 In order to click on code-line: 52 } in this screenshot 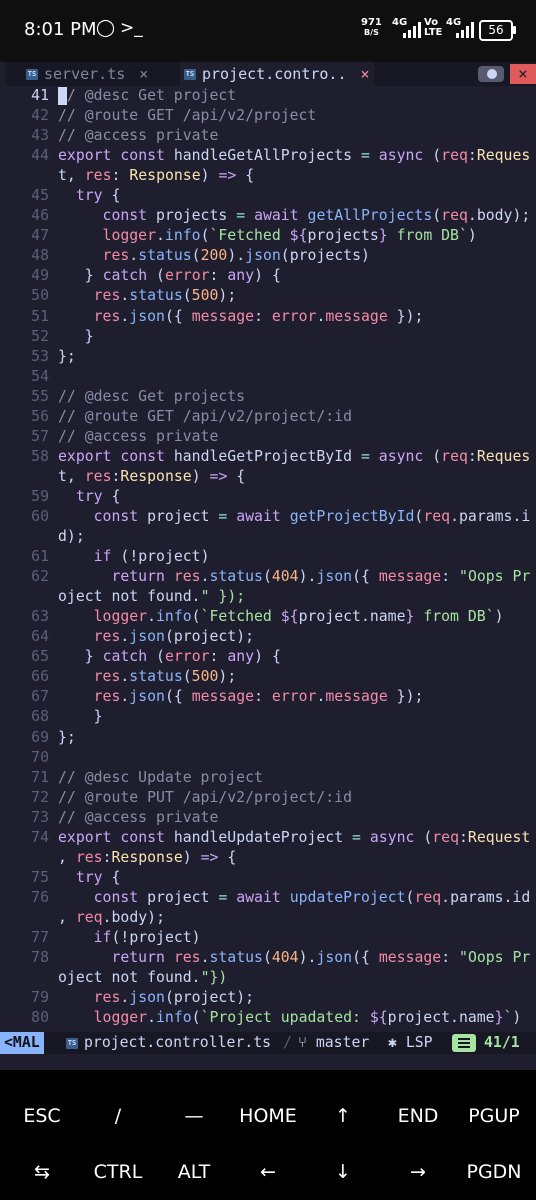, I will do `click(268, 337)`.